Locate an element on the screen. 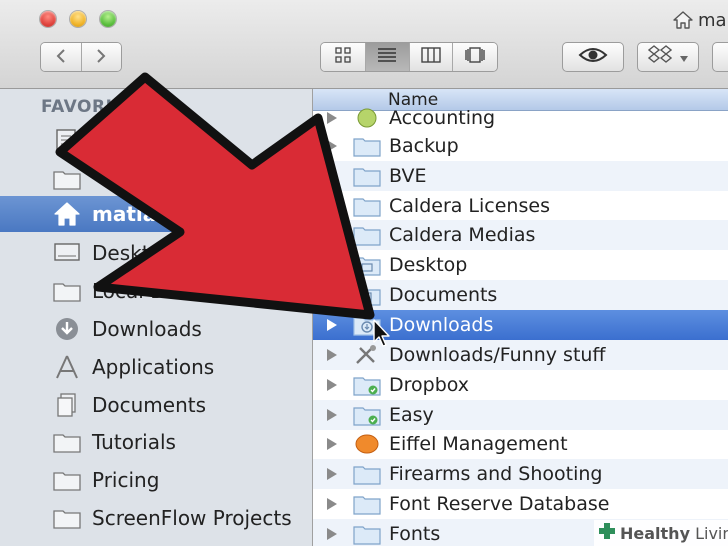 Image resolution: width=728 pixels, height=546 pixels. sidebar-item-applications: Applications is located at coordinates (156, 367).